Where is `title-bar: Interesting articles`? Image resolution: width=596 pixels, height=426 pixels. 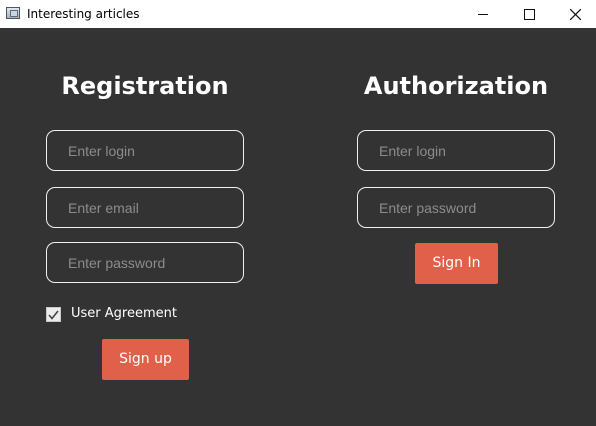 title-bar: Interesting articles is located at coordinates (298, 14).